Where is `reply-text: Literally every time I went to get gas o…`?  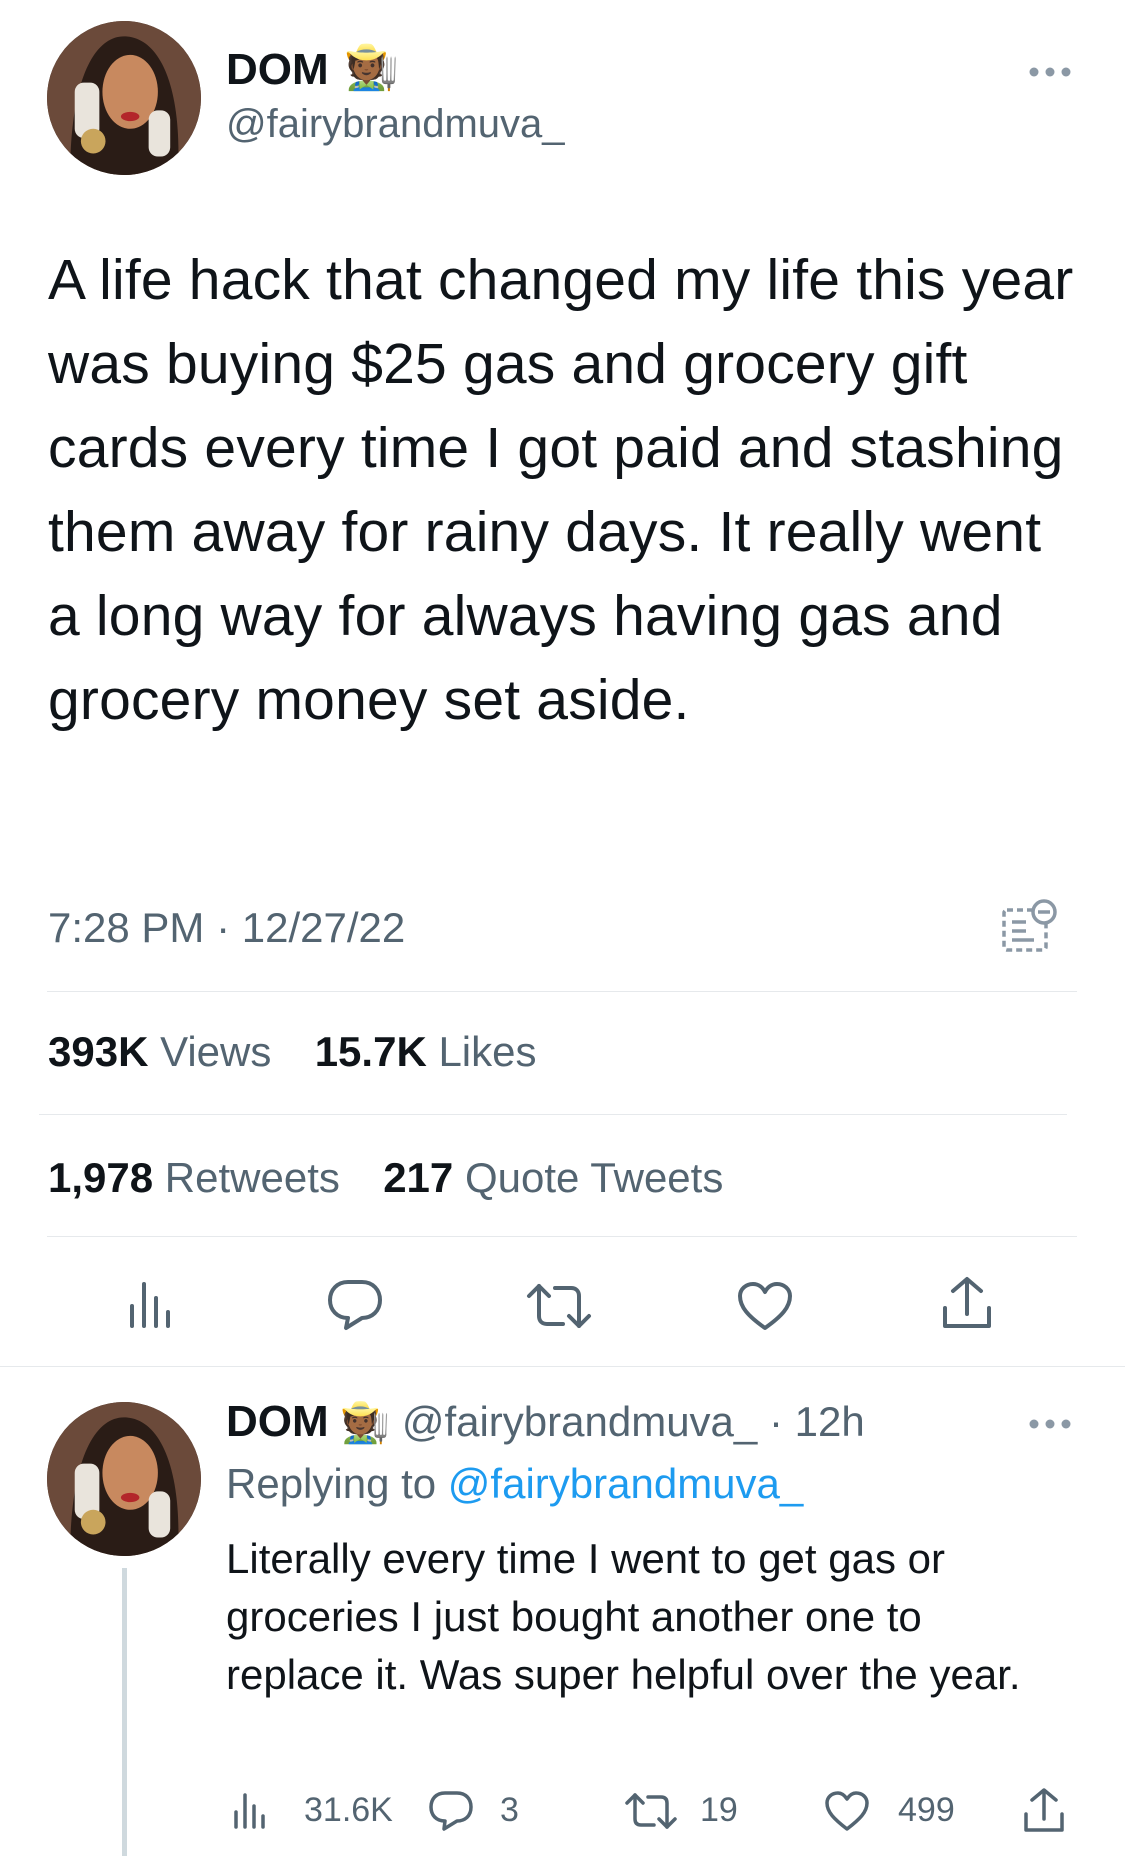
reply-text: Literally every time I went to get gas o… is located at coordinates (623, 1616).